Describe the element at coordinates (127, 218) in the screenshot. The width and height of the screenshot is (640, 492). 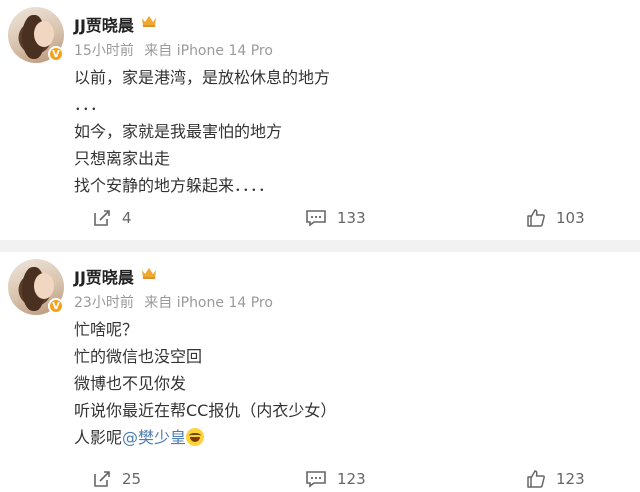
I see `repost-count: 4` at that location.